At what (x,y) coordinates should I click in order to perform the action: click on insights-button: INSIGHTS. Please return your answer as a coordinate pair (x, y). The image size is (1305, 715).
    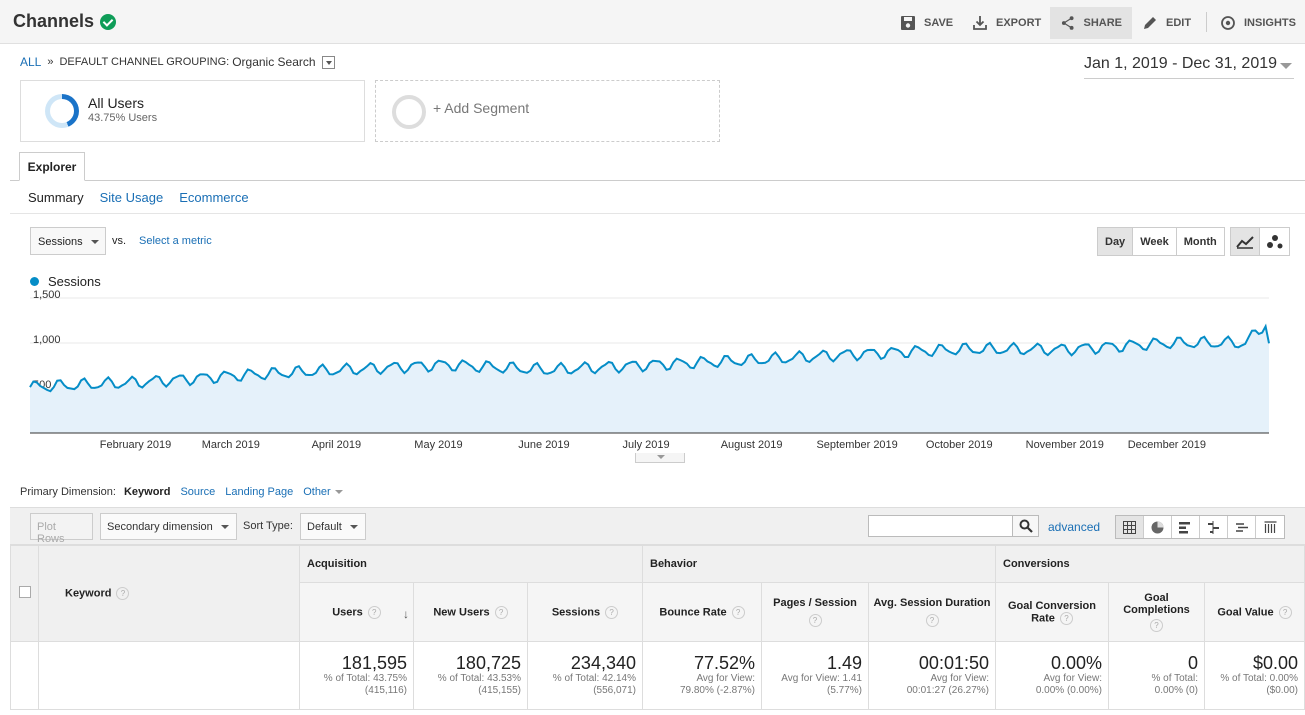
    Looking at the image, I should click on (1257, 23).